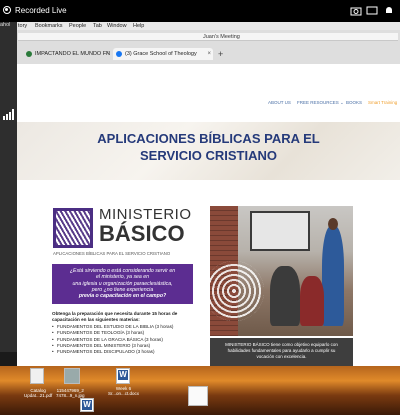  Describe the element at coordinates (382, 102) in the screenshot. I see `nav-smart-training: Smart Training` at that location.